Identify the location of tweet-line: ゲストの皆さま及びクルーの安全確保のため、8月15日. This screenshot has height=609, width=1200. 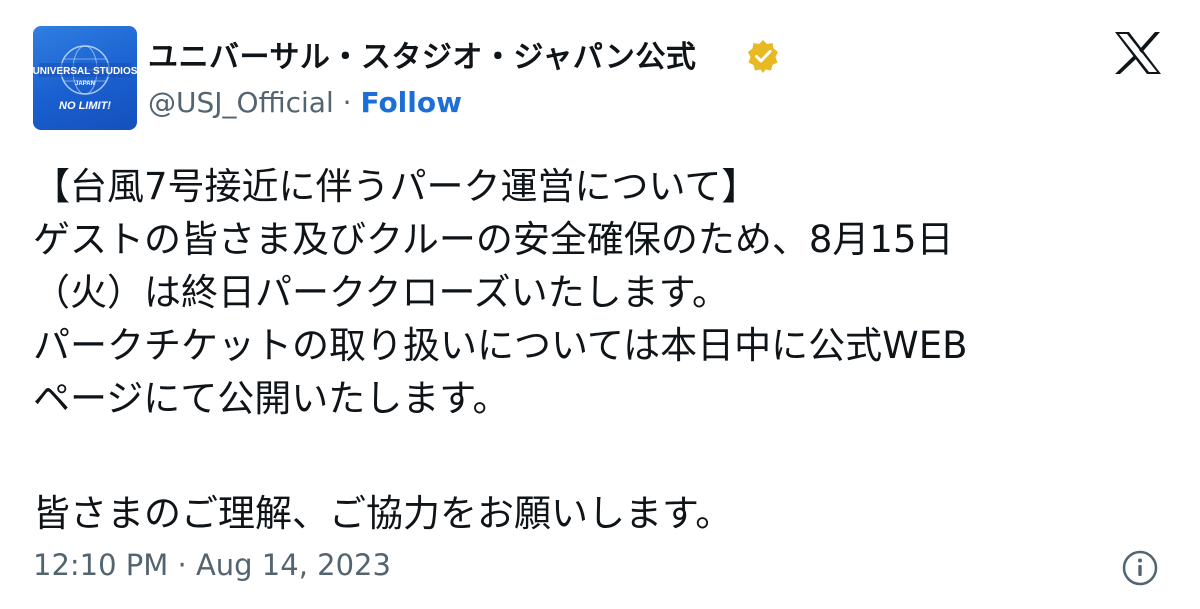
(493, 239).